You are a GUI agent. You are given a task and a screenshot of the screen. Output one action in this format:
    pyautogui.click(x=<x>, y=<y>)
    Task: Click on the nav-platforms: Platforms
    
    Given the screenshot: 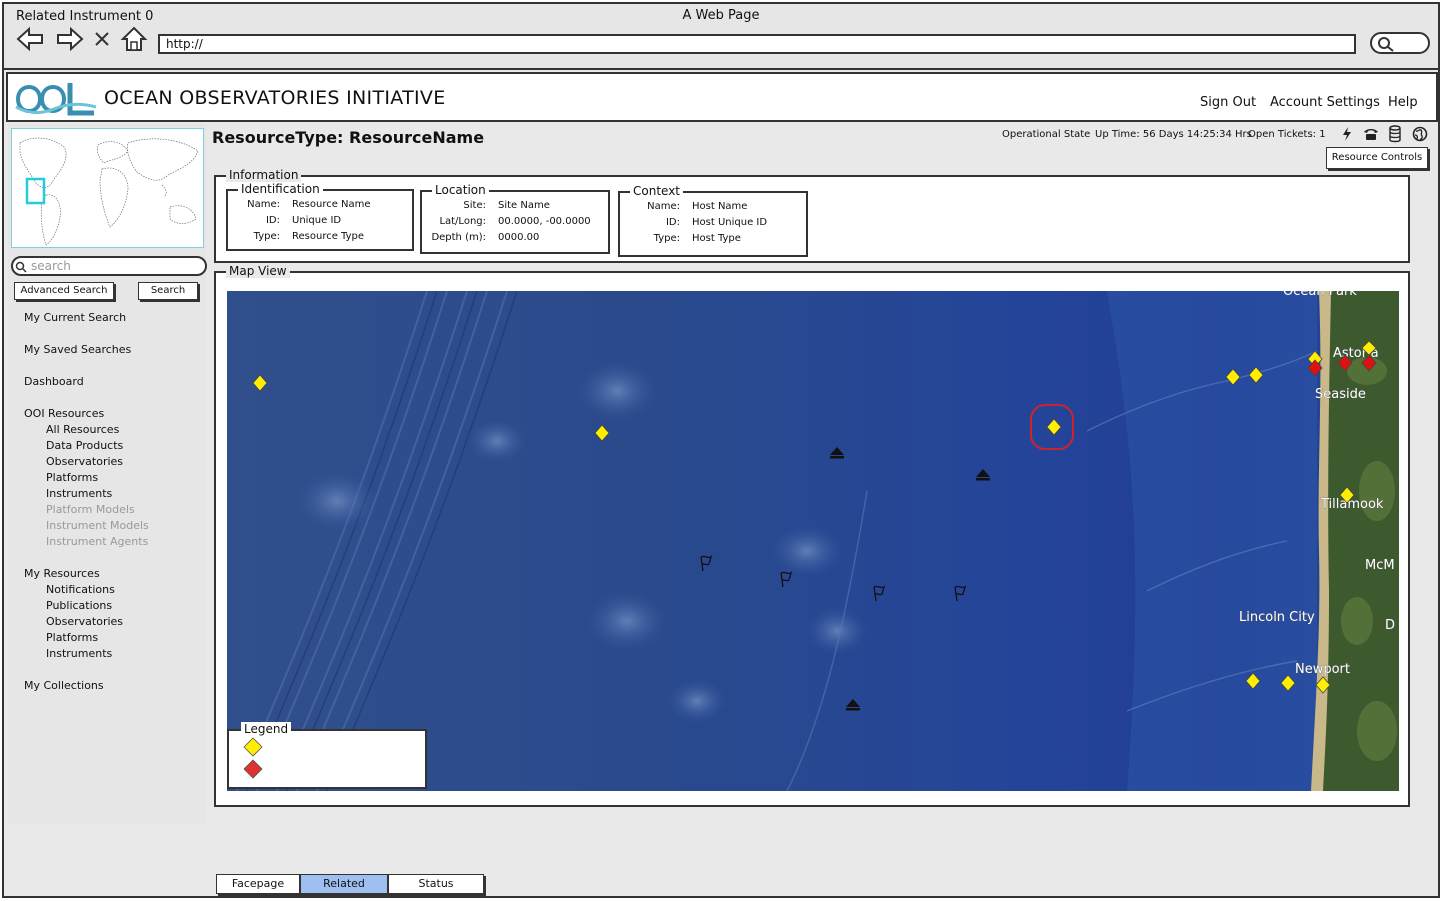 What is the action you would take?
    pyautogui.click(x=72, y=477)
    